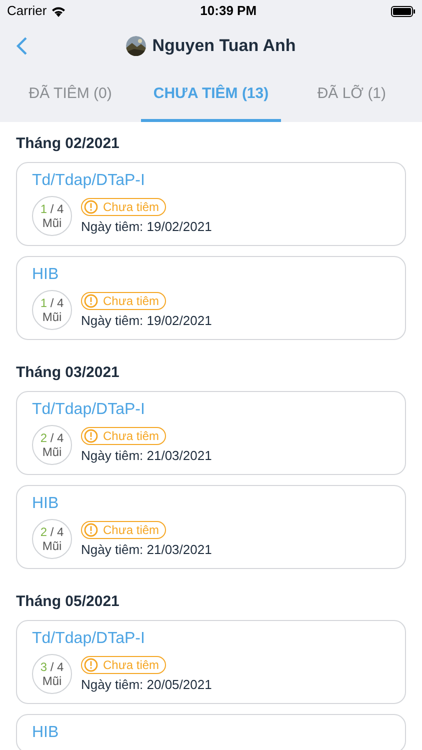 The width and height of the screenshot is (422, 750). I want to click on injection-date: Ngày tiêm: 20/05/2021, so click(146, 684).